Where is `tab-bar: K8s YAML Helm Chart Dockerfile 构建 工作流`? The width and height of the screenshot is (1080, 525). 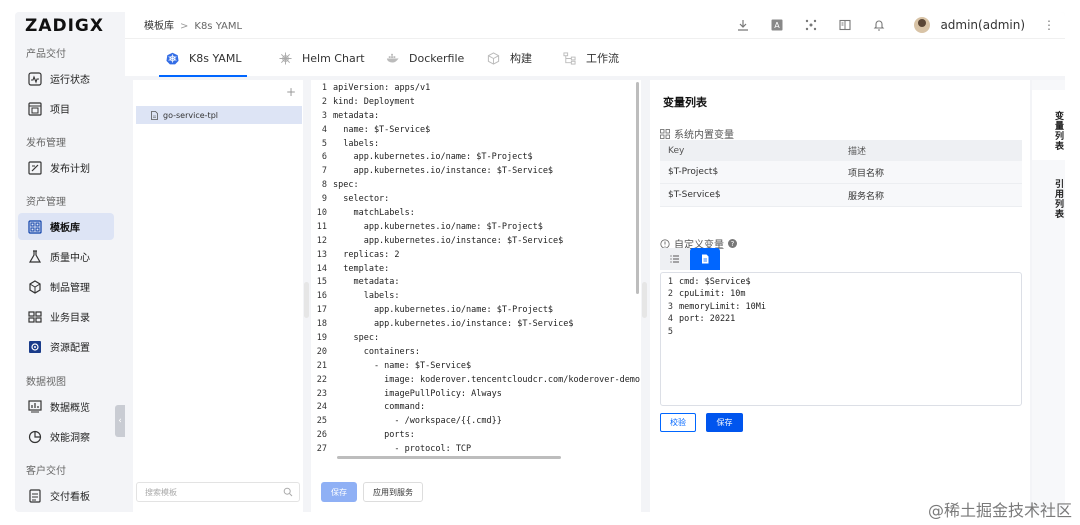 tab-bar: K8s YAML Helm Chart Dockerfile 构建 工作流 is located at coordinates (595, 57).